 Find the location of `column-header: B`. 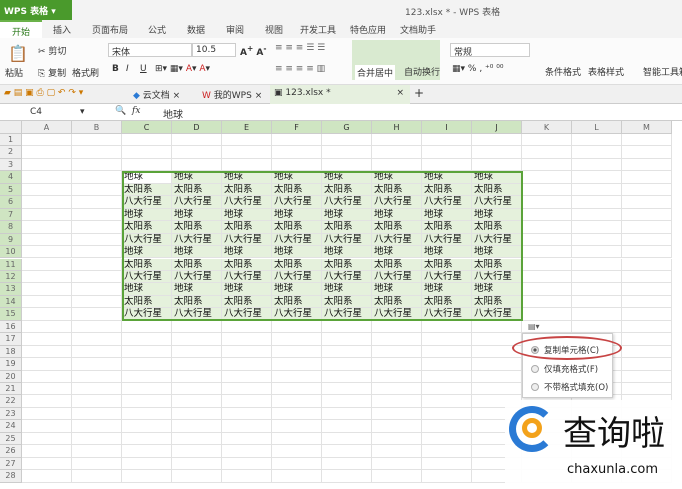

column-header: B is located at coordinates (97, 127).